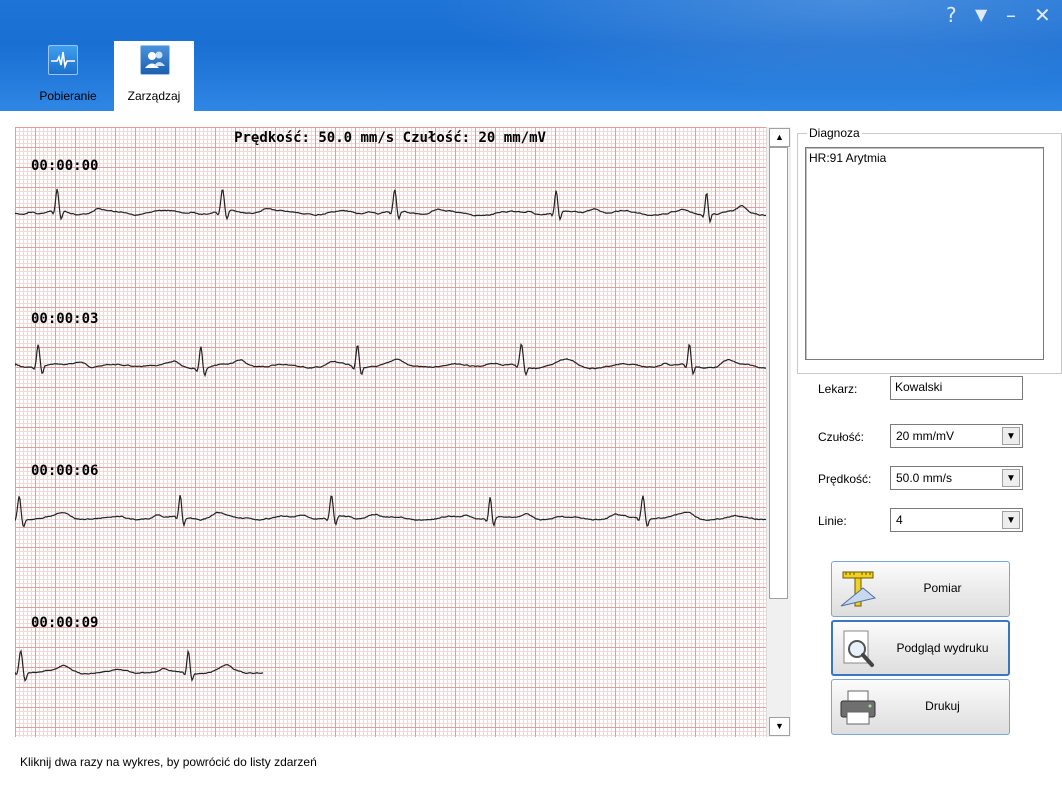 This screenshot has height=790, width=1062. I want to click on scroll-up-button: ▲, so click(779, 137).